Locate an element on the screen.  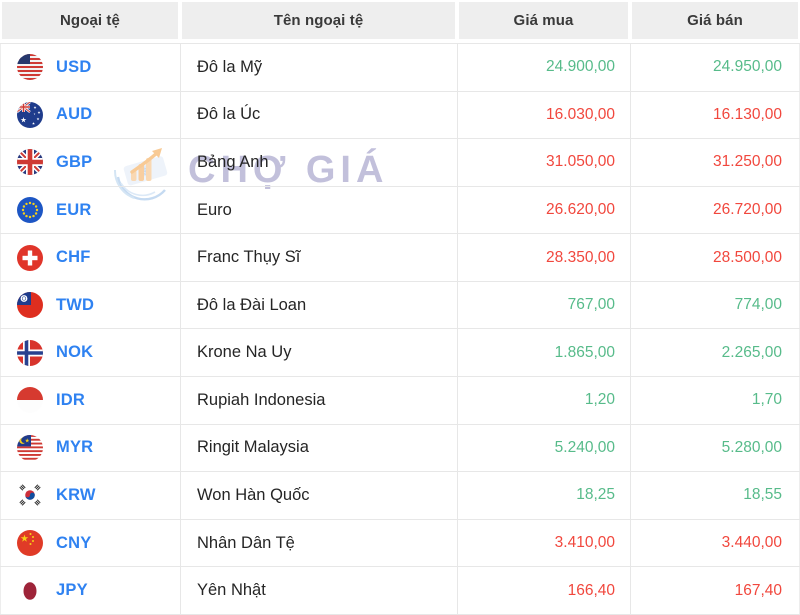
sell-price: 24.950,00 is located at coordinates (747, 67).